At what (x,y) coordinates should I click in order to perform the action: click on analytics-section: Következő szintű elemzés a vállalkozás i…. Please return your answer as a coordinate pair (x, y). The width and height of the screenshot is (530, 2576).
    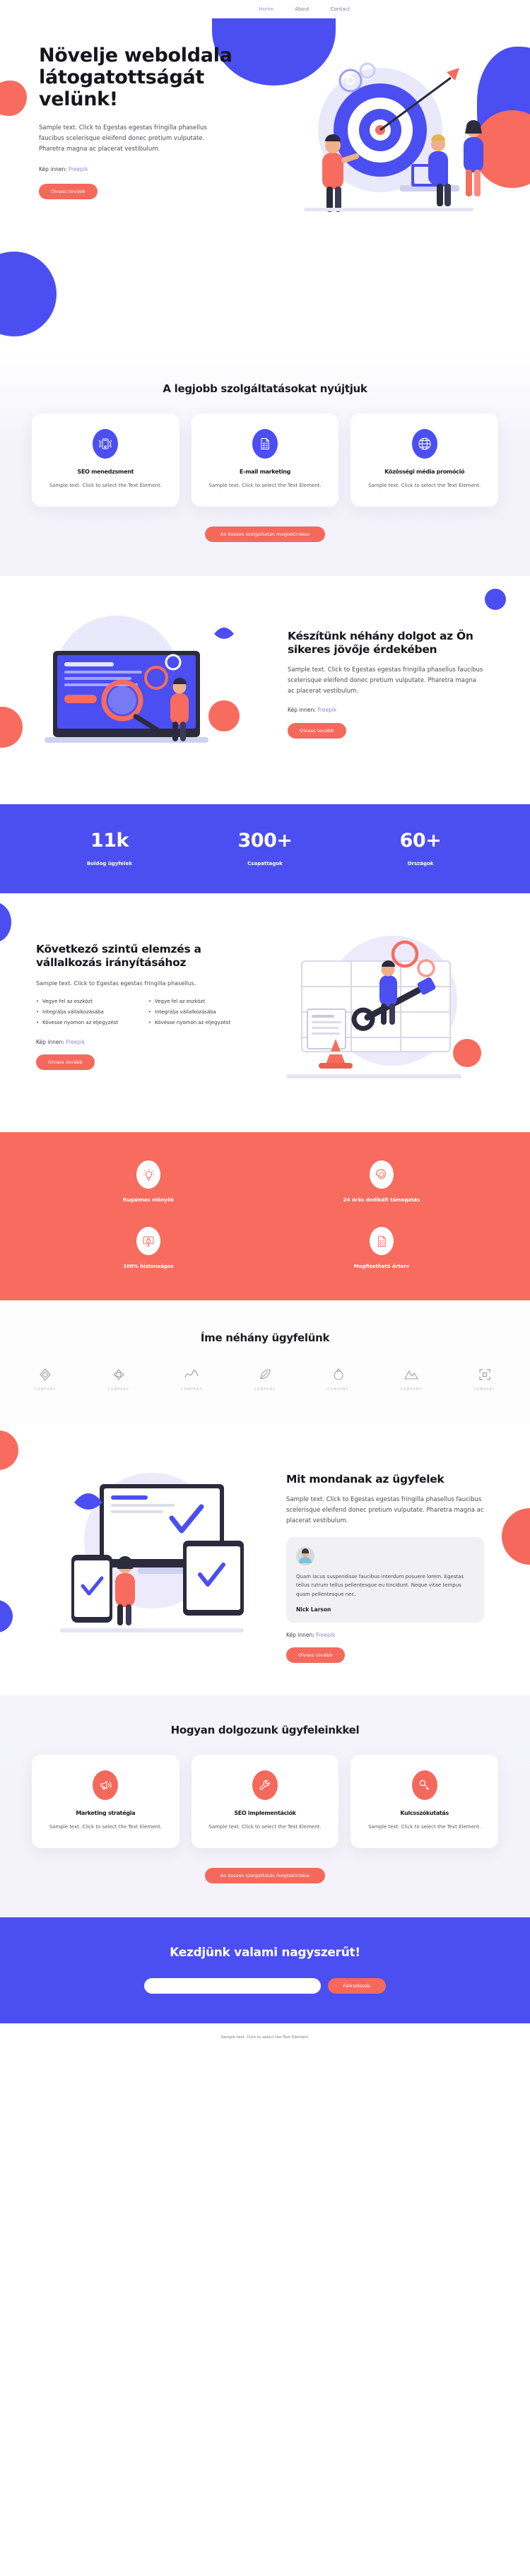
    Looking at the image, I should click on (265, 1013).